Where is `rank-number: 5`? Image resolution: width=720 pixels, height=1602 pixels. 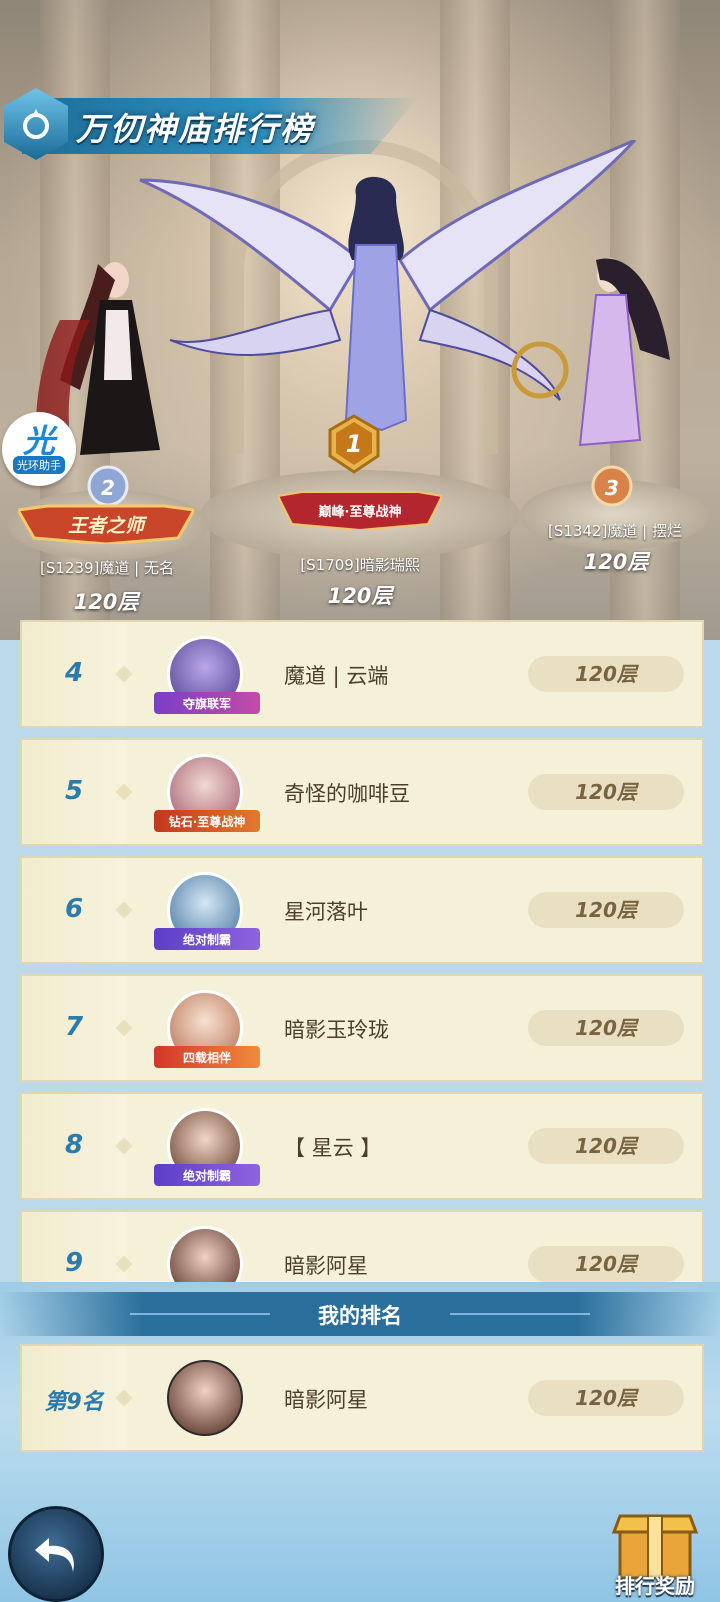 rank-number: 5 is located at coordinates (74, 791).